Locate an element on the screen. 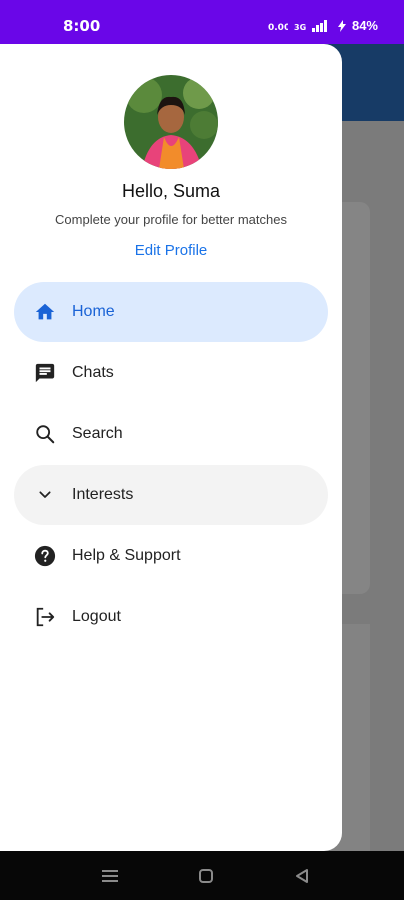 The image size is (404, 900). menu-item-label: Home is located at coordinates (93, 311).